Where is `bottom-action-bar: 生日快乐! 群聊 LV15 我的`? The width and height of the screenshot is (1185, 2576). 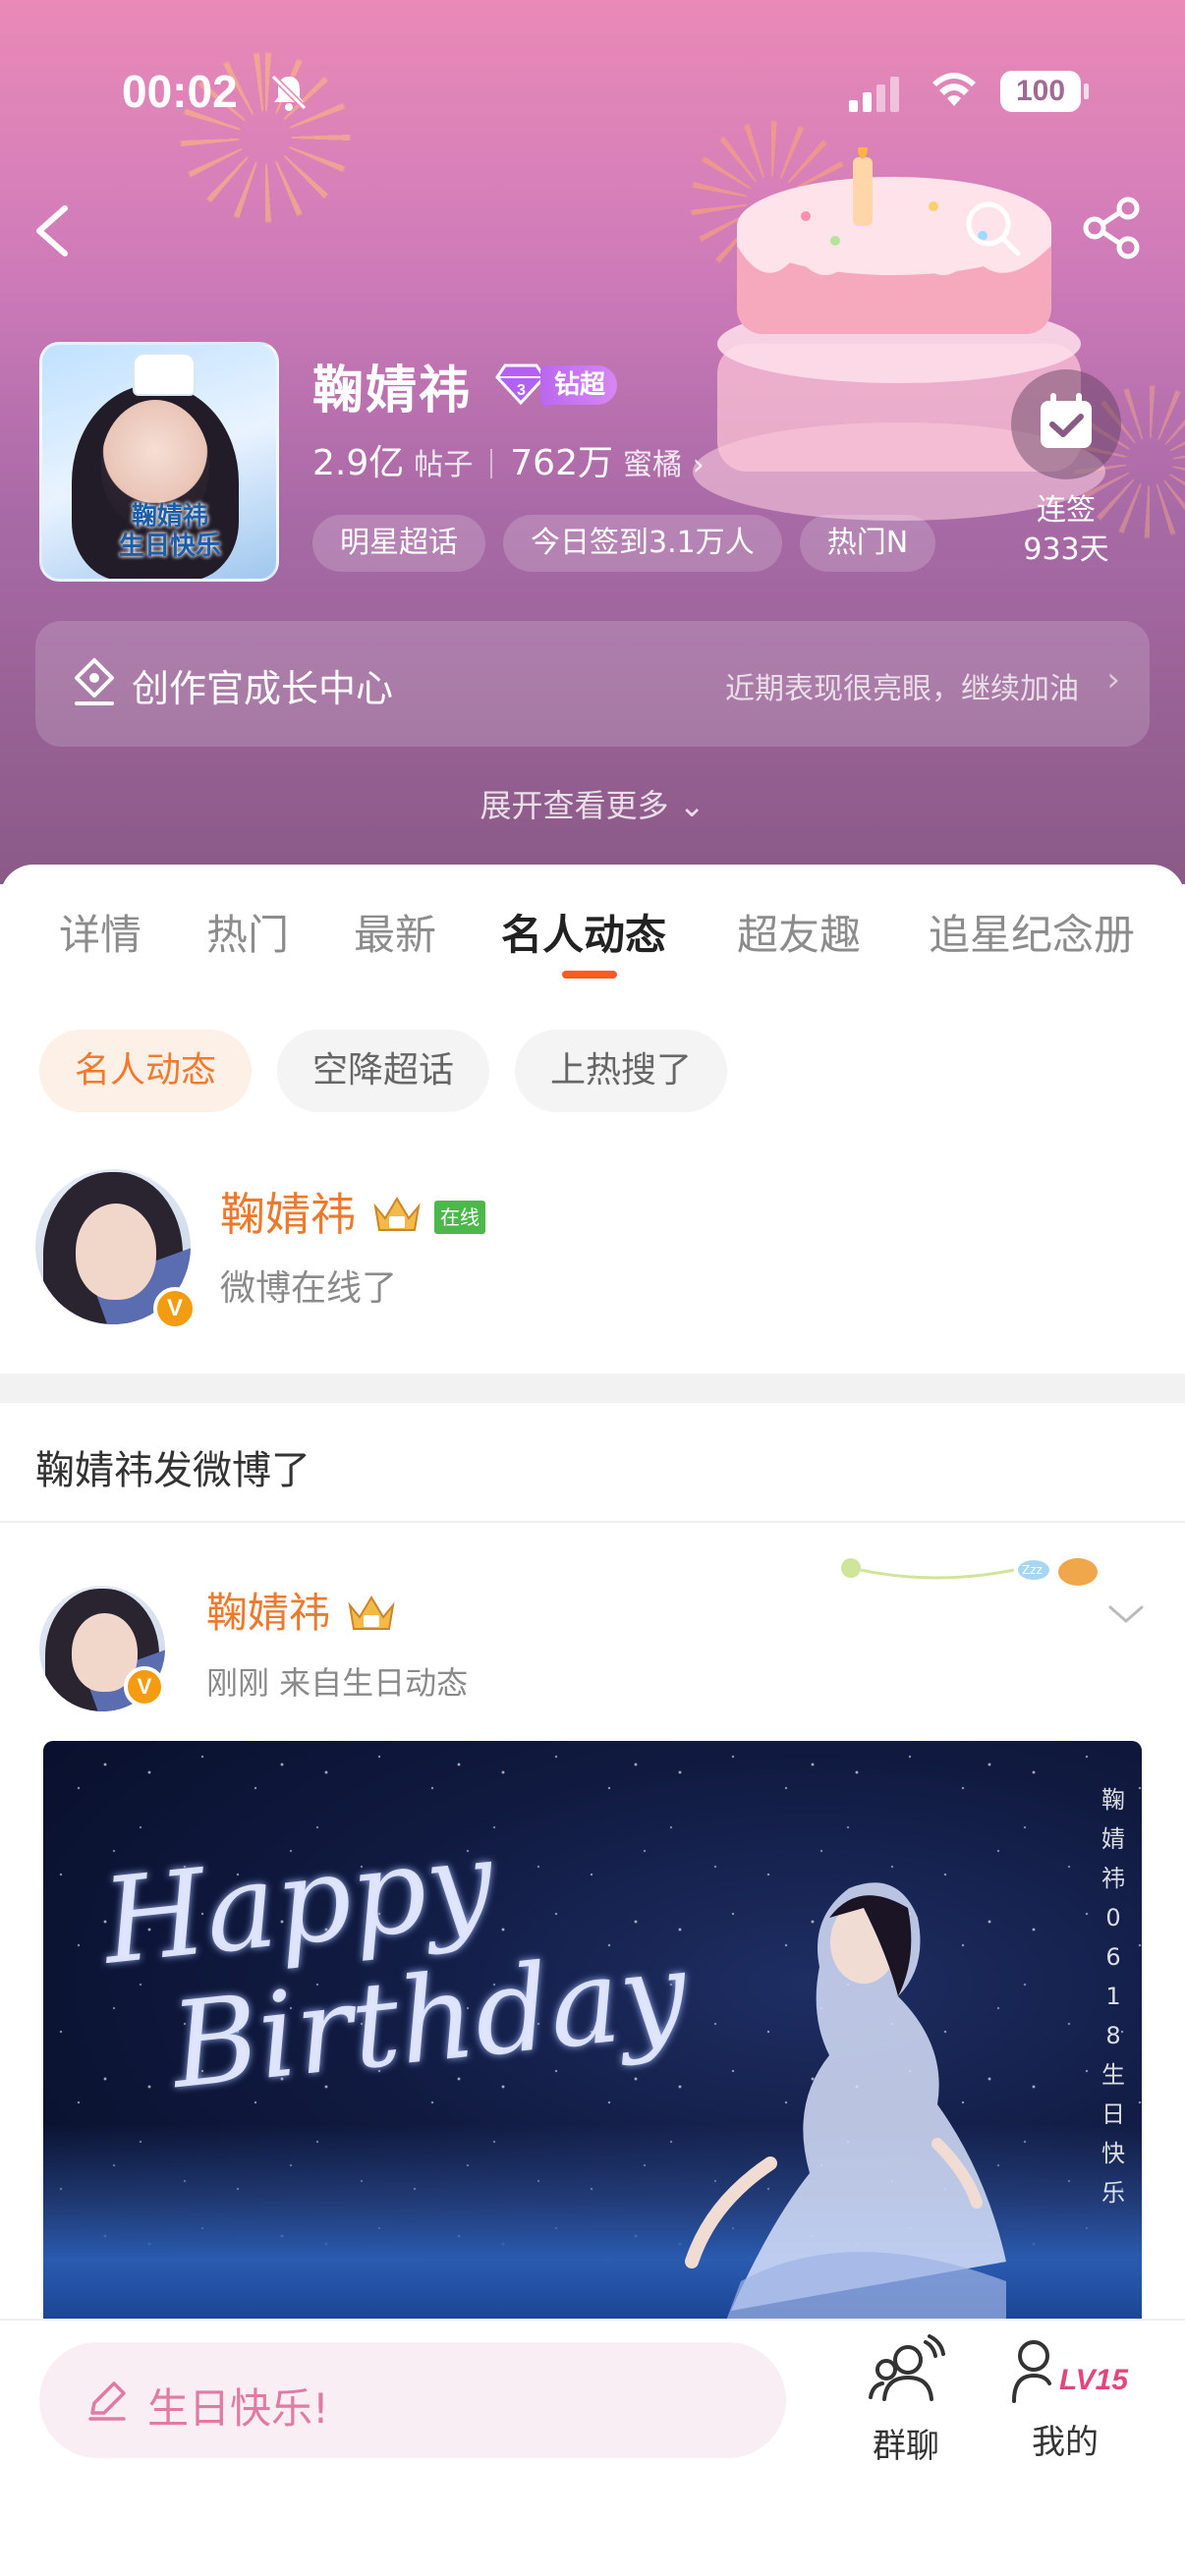 bottom-action-bar: 生日快乐! 群聊 LV15 我的 is located at coordinates (592, 2447).